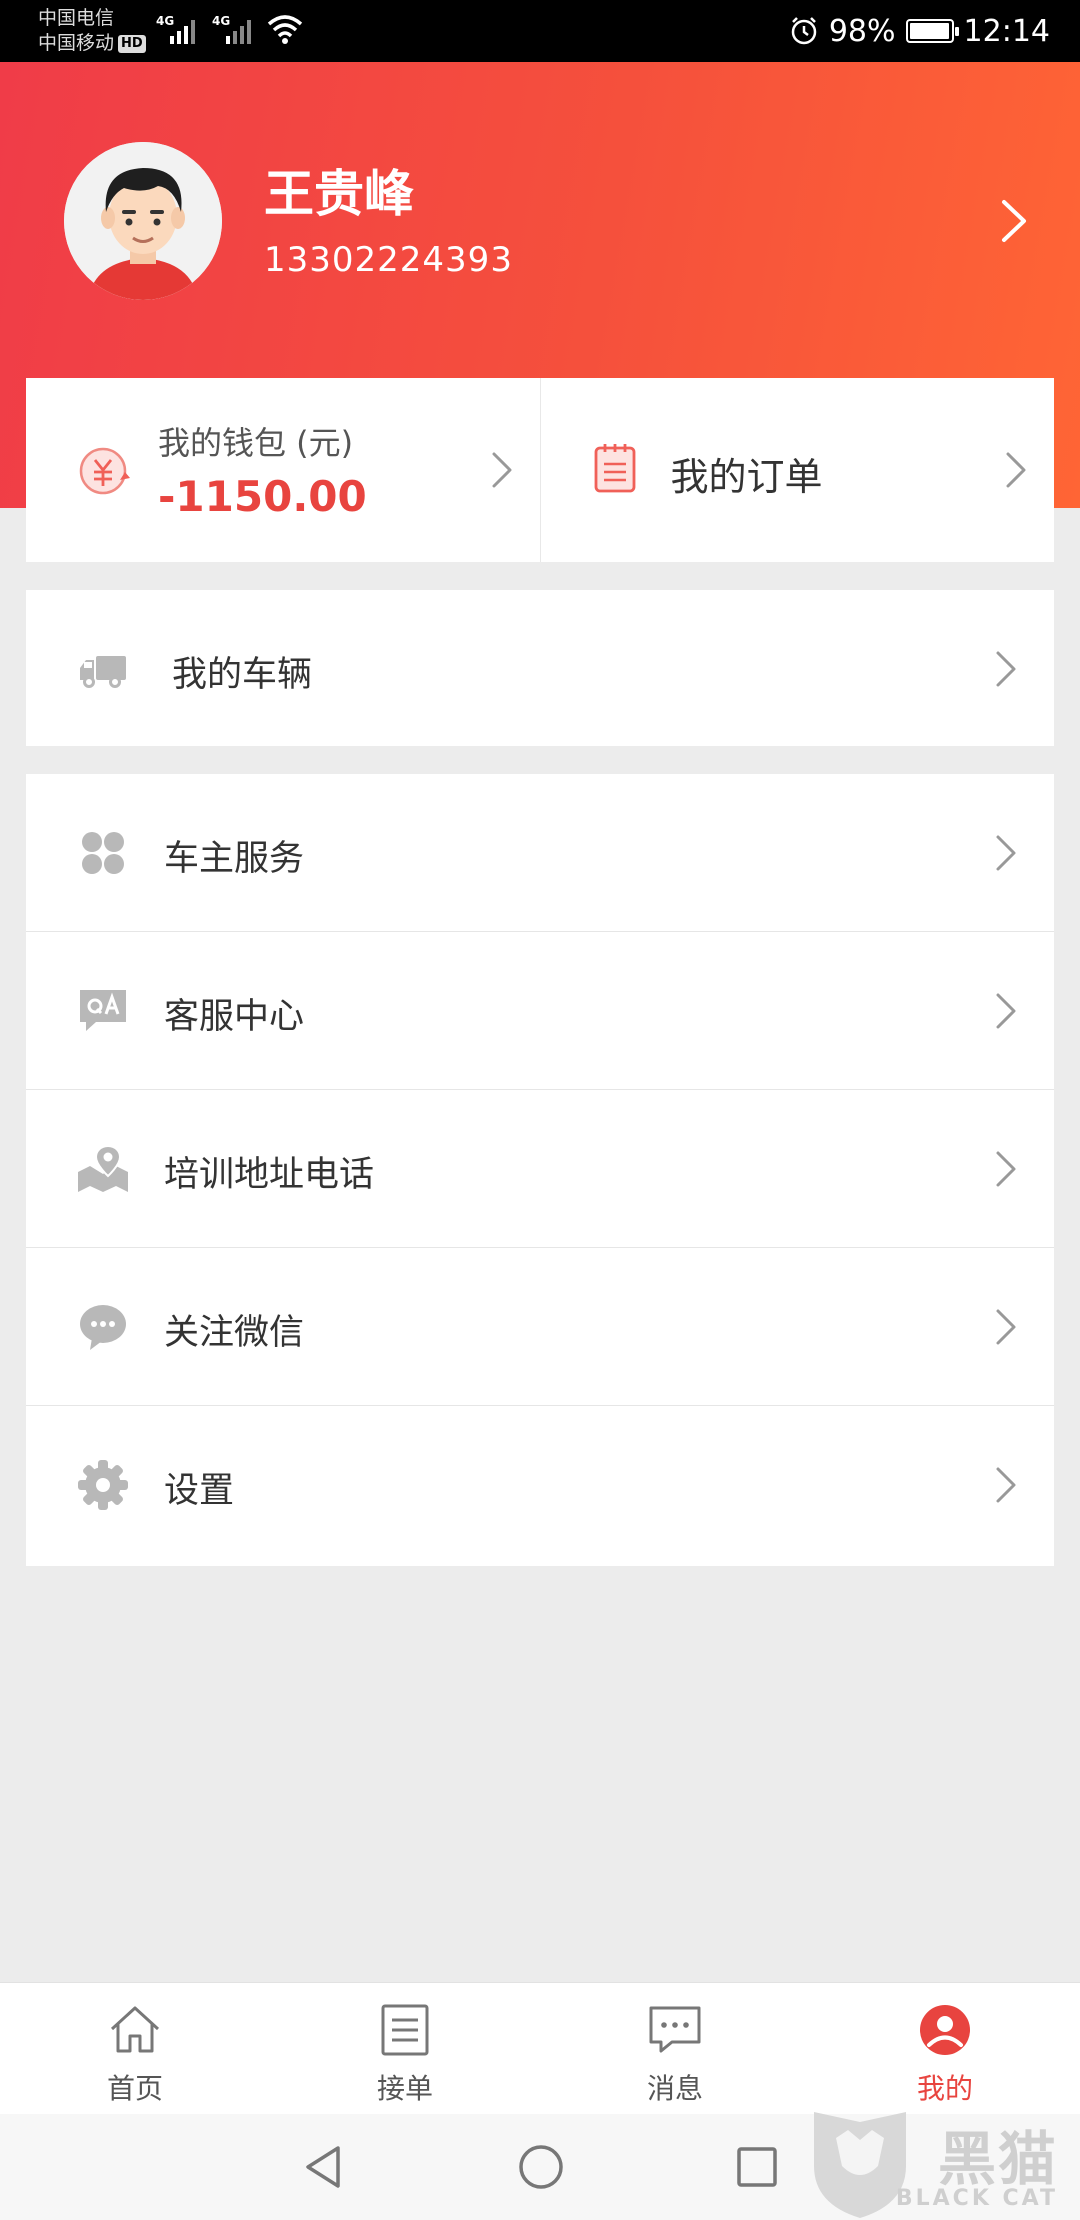 Image resolution: width=1080 pixels, height=2220 pixels. I want to click on tab-orders: 接单, so click(405, 2048).